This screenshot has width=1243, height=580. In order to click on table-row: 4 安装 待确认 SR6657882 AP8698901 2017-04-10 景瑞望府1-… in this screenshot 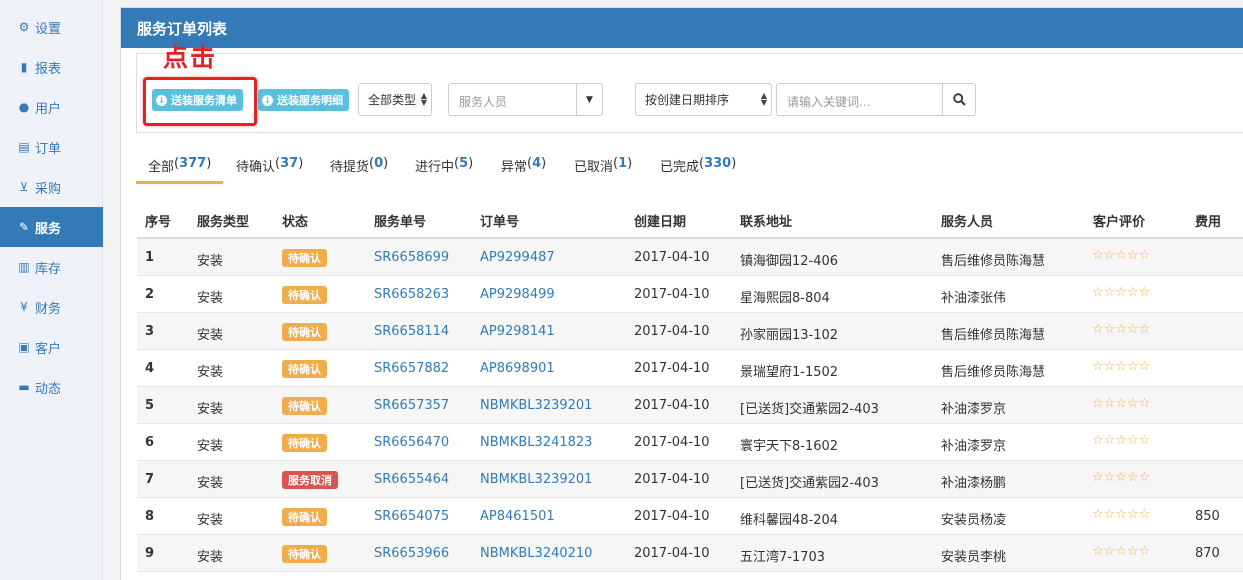, I will do `click(690, 368)`.